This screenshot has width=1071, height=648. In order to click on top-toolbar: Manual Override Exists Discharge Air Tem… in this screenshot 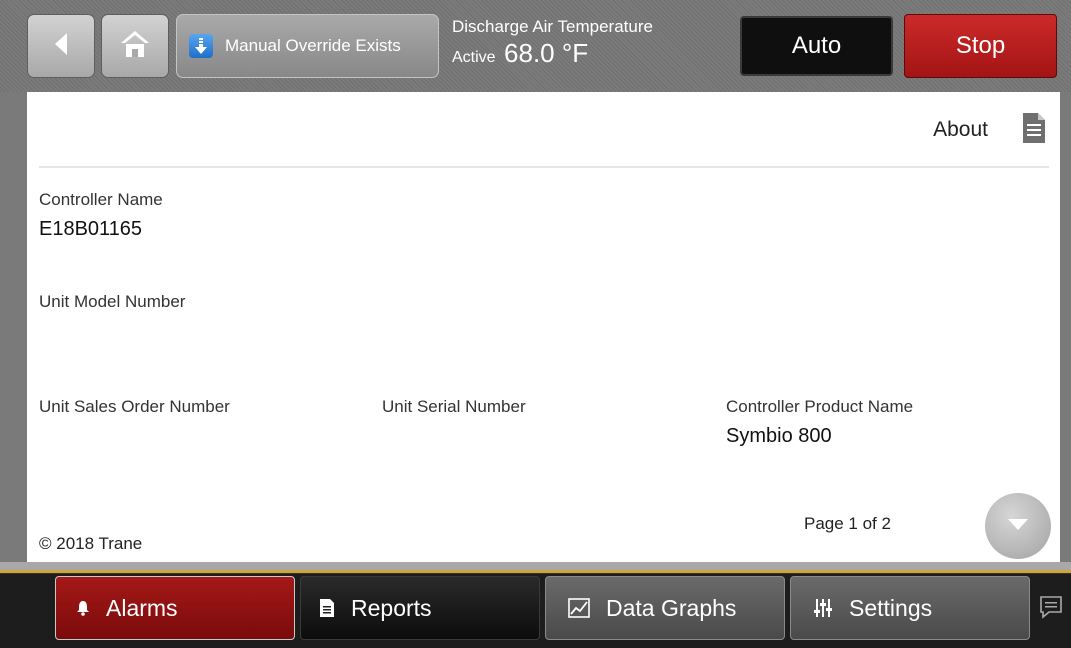, I will do `click(535, 46)`.